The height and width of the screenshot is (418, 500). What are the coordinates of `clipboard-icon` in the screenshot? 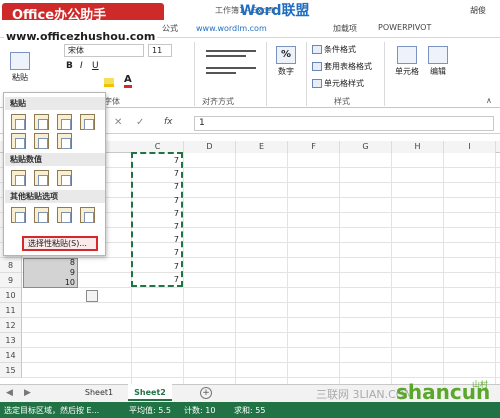 It's located at (20, 61).